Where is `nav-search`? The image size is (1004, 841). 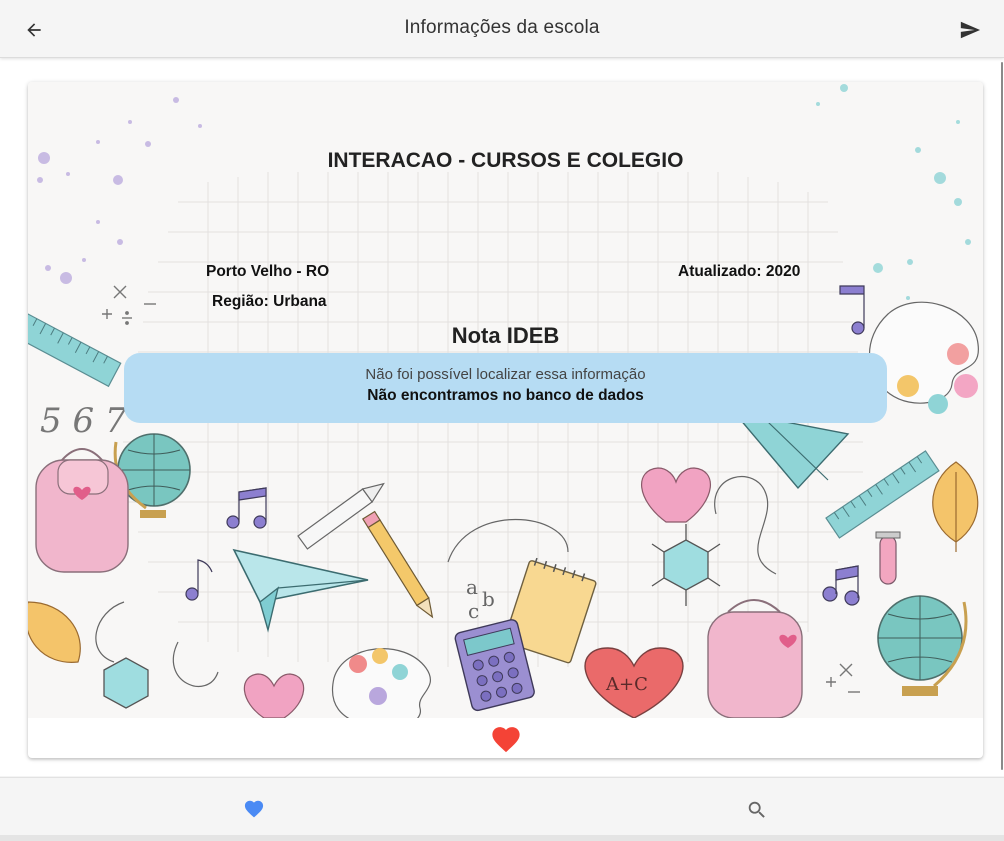
nav-search is located at coordinates (757, 810).